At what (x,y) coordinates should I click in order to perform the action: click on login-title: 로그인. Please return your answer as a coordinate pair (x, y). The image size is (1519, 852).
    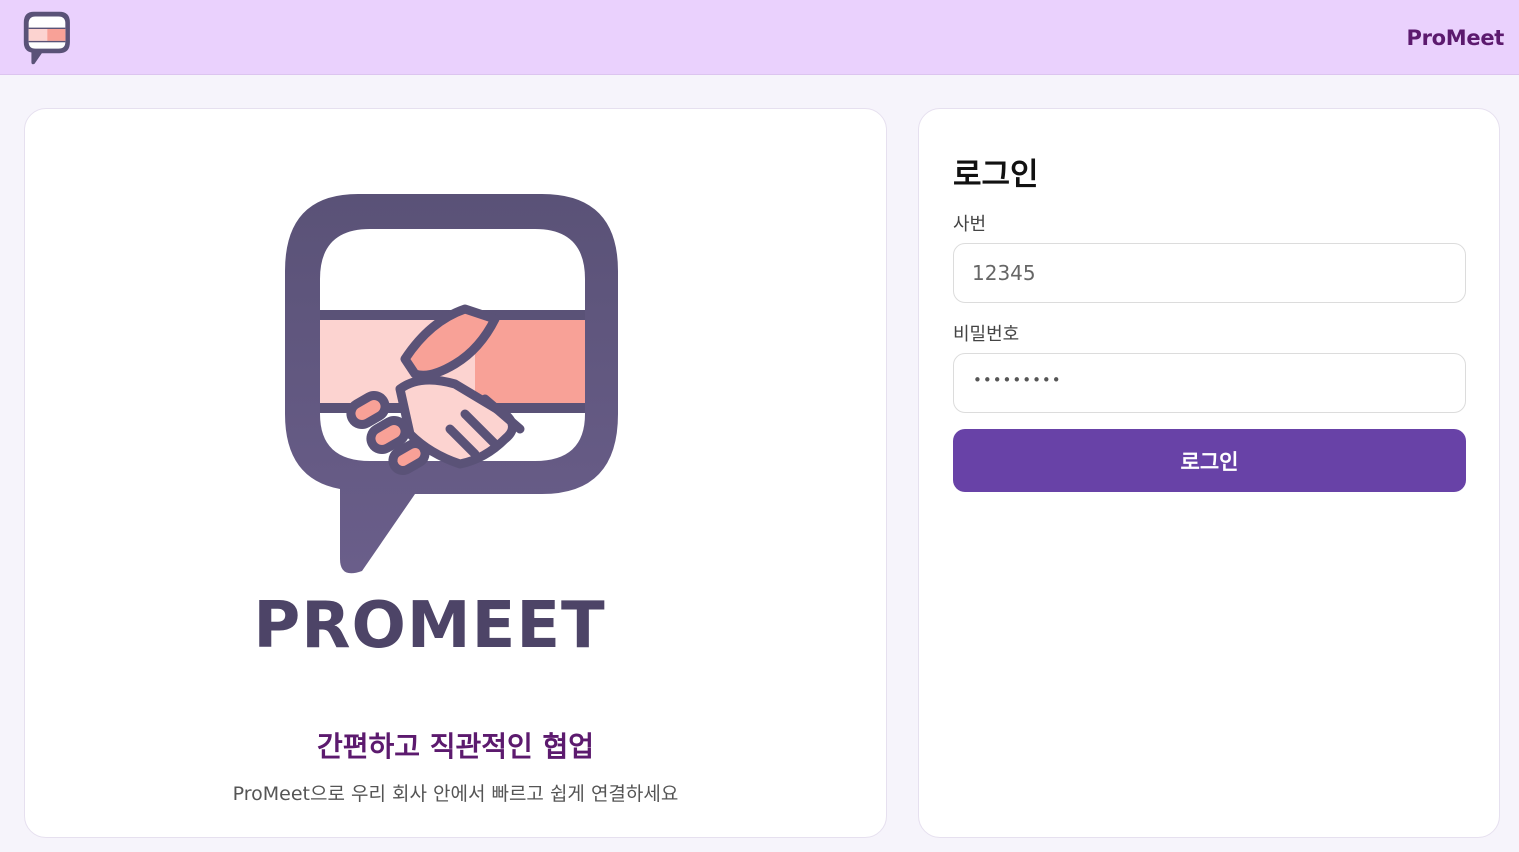
    Looking at the image, I should click on (996, 175).